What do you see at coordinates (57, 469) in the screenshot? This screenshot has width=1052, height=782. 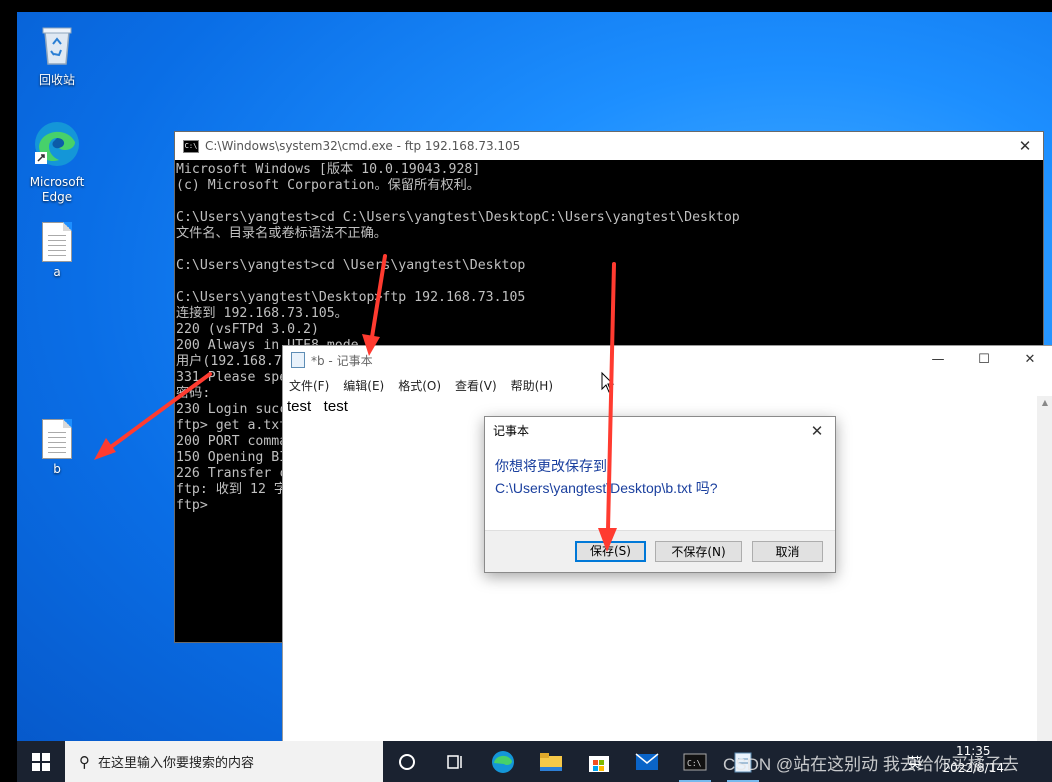 I see `desktop-icon-label: b` at bounding box center [57, 469].